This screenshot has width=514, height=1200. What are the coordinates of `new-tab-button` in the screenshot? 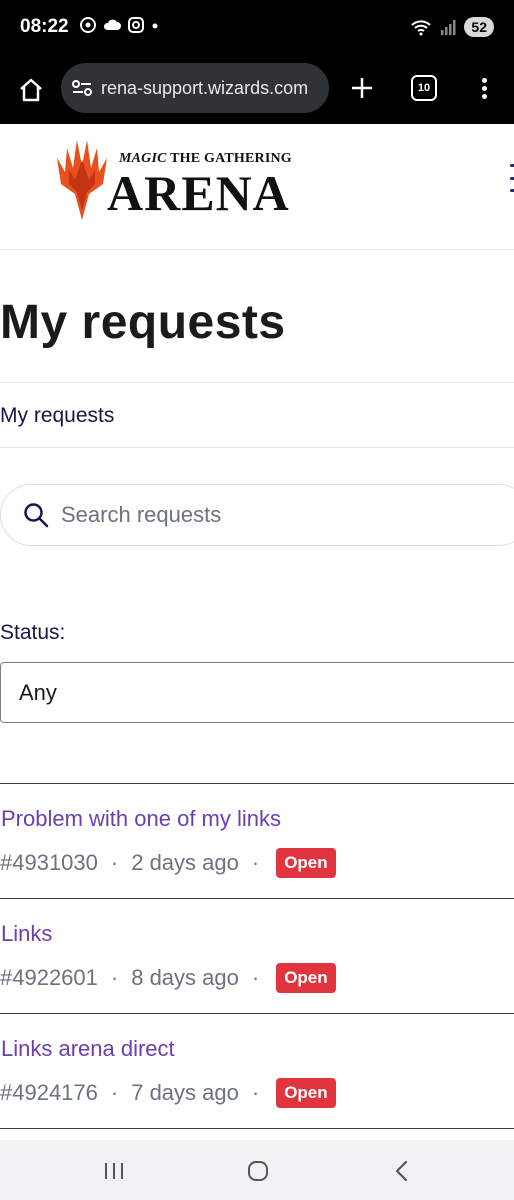 It's located at (362, 88).